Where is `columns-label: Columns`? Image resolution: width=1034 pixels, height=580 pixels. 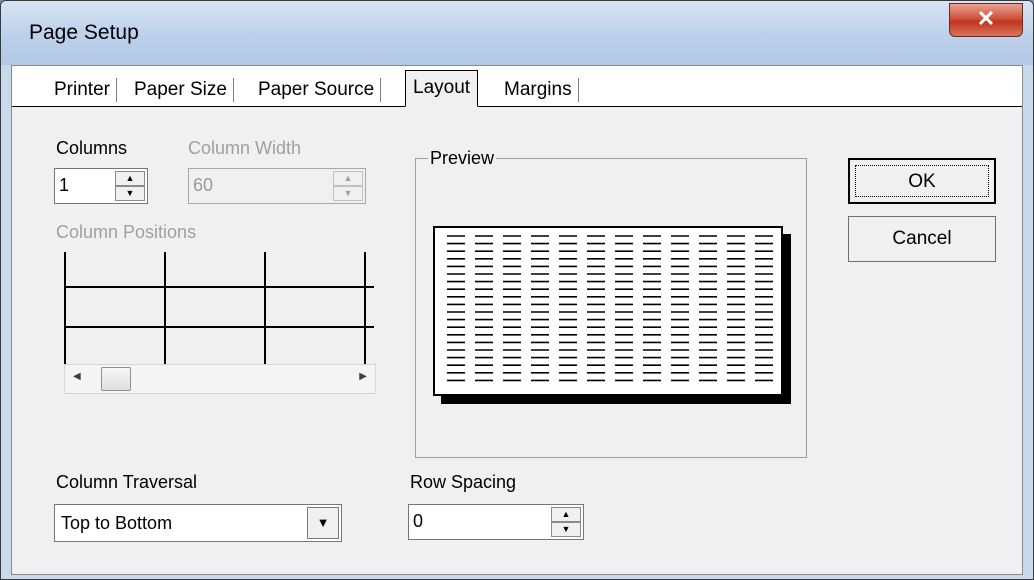 columns-label: Columns is located at coordinates (92, 148).